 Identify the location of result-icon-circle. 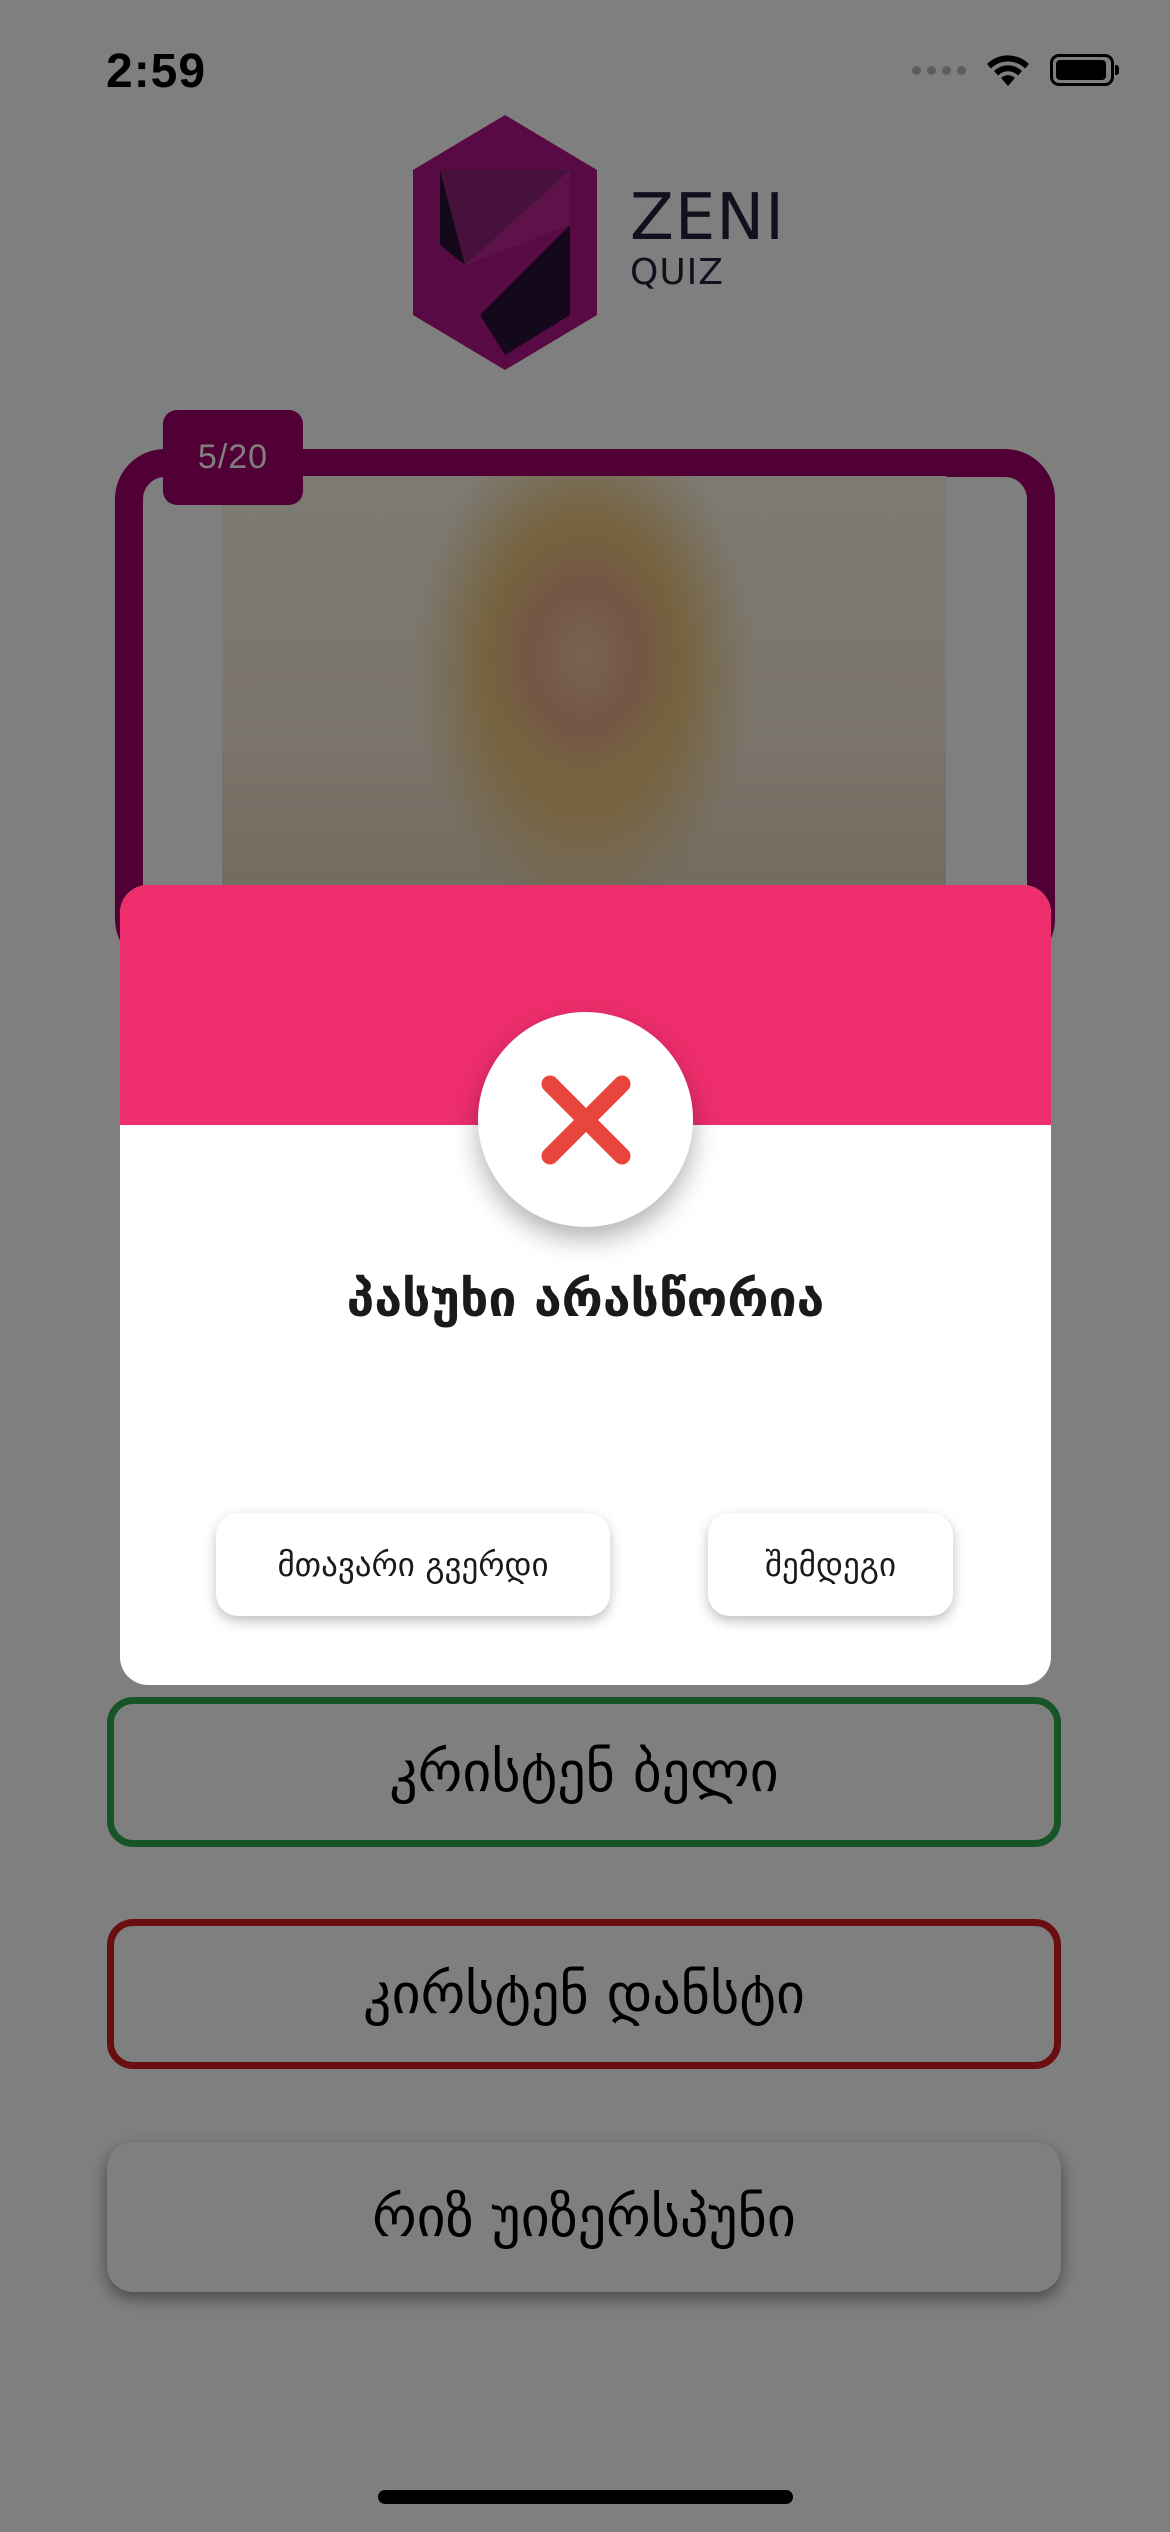
(585, 1119).